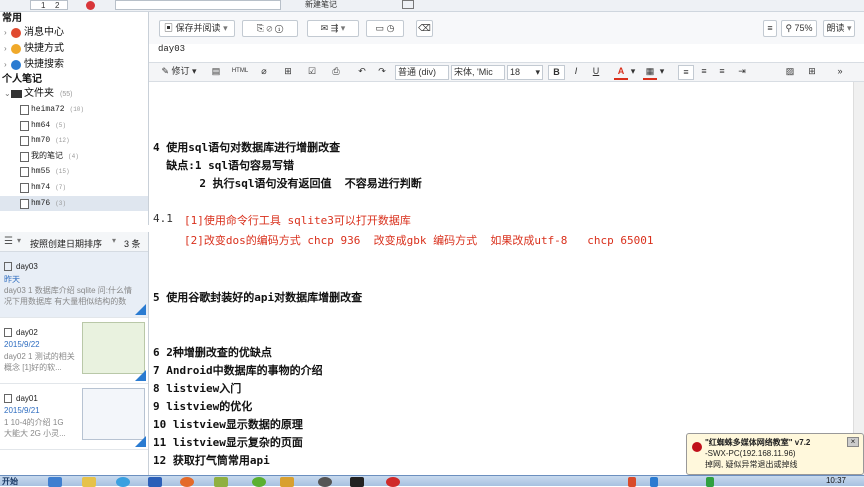  I want to click on grid-view-icon, so click(408, 4).